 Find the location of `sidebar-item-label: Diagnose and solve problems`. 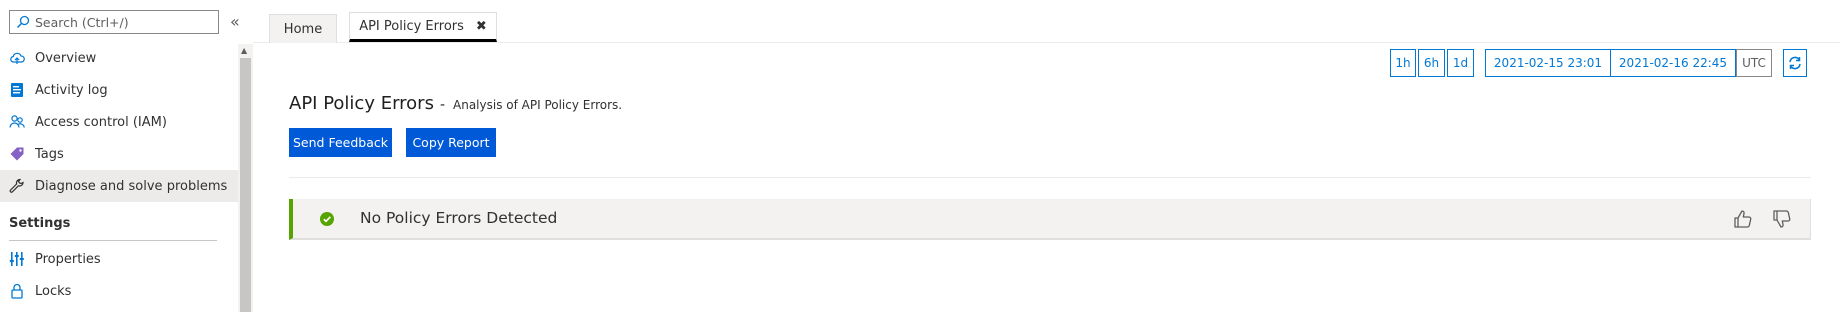

sidebar-item-label: Diagnose and solve problems is located at coordinates (131, 186).